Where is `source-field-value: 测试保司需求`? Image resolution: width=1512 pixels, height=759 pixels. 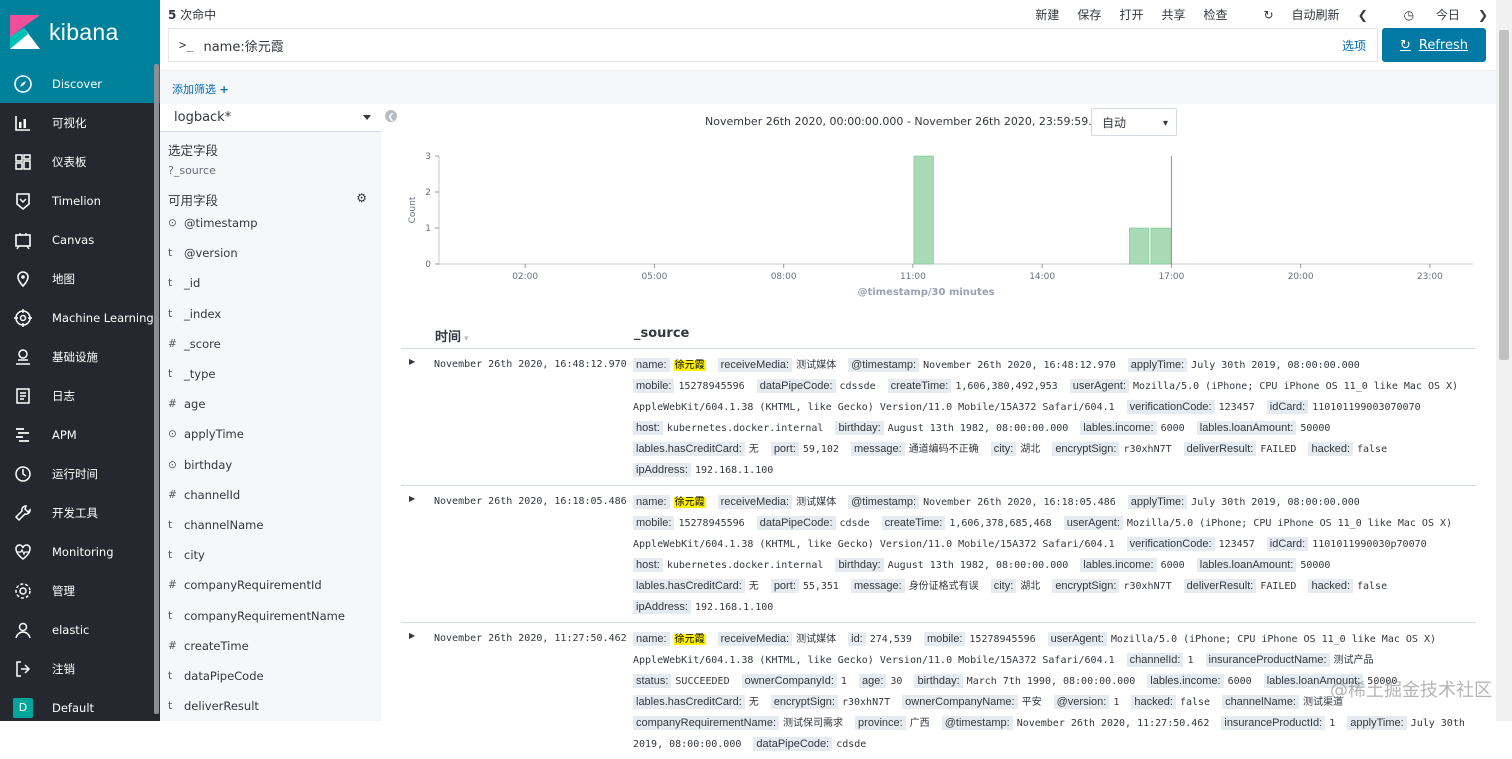 source-field-value: 测试保司需求 is located at coordinates (813, 723).